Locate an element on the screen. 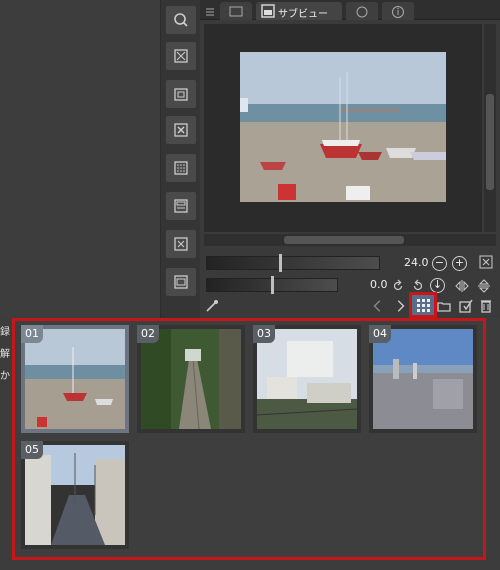 Image resolution: width=500 pixels, height=570 pixels. horizontal-scroll-thumb is located at coordinates (344, 240).